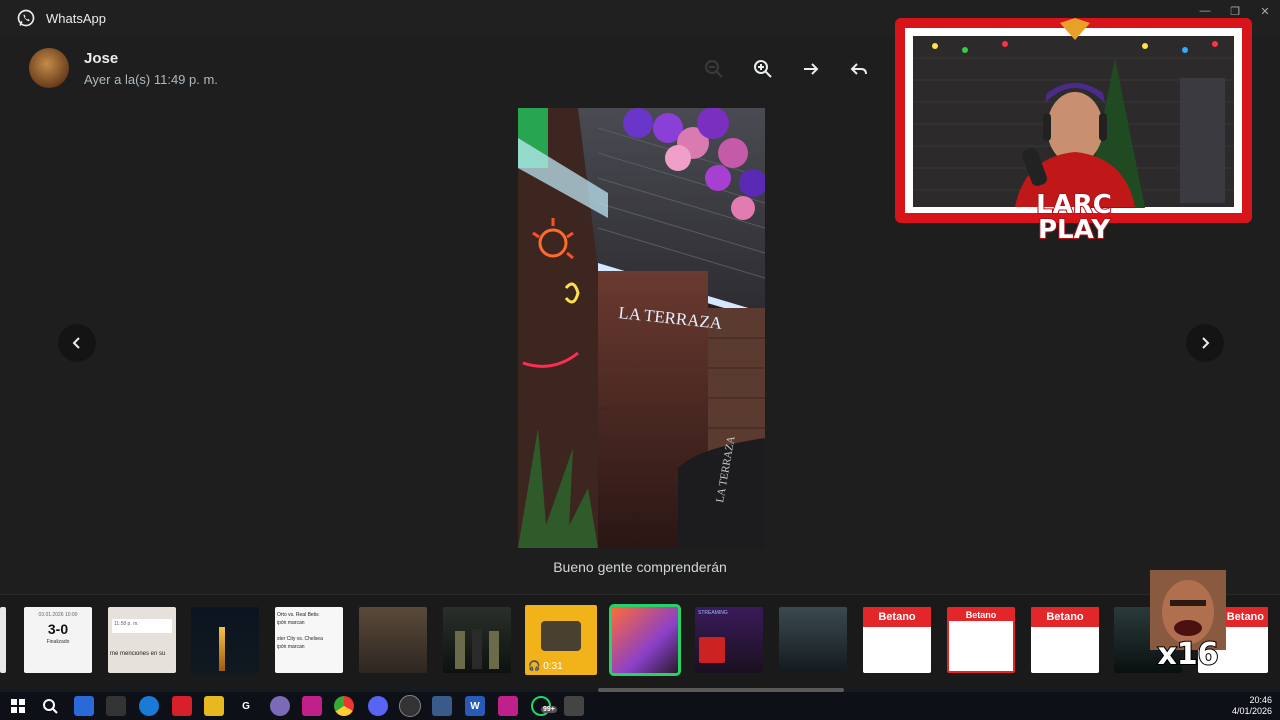 The width and height of the screenshot is (1280, 720). Describe the element at coordinates (1187, 653) in the screenshot. I see `sticker-text: x16` at that location.